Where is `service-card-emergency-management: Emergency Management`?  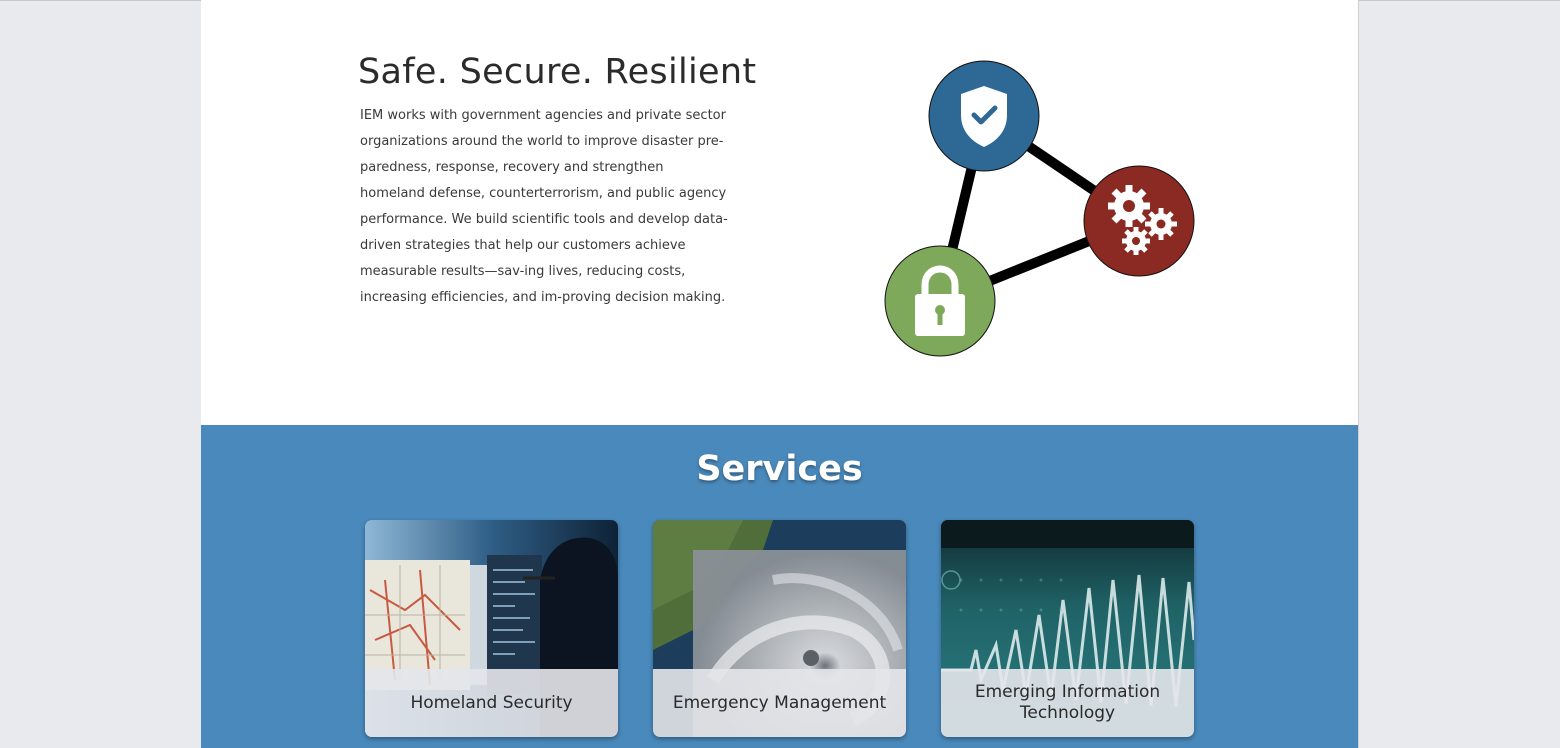
service-card-emergency-management: Emergency Management is located at coordinates (779, 628).